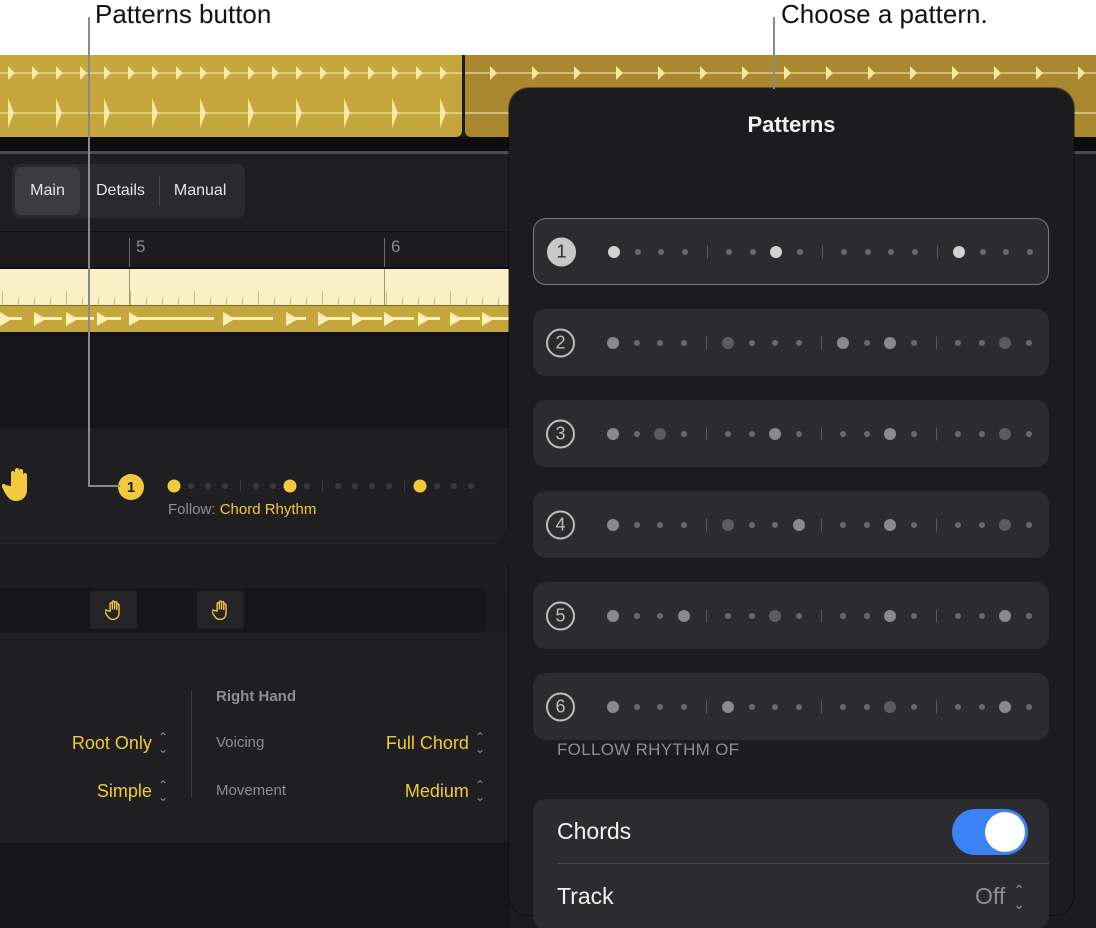 The height and width of the screenshot is (928, 1096). I want to click on tab-main: Main, so click(47, 191).